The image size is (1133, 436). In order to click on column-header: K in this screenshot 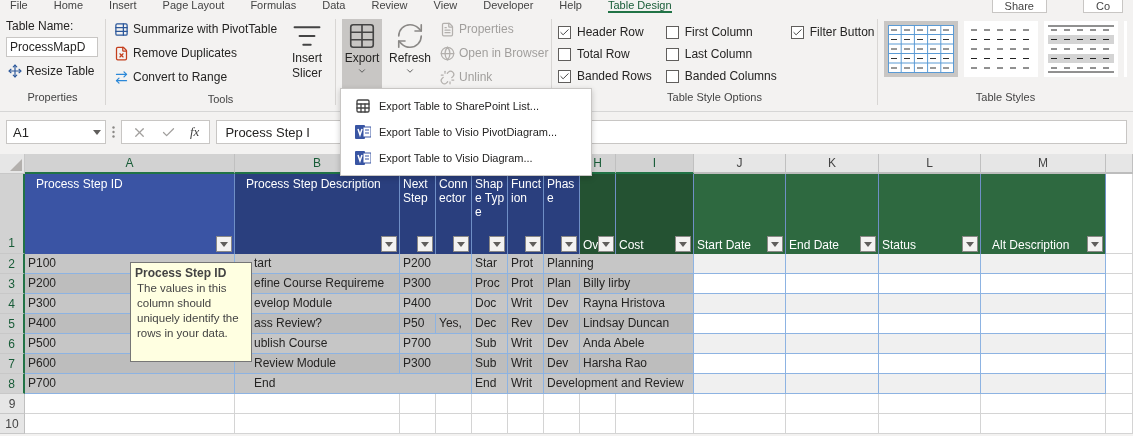, I will do `click(832, 164)`.